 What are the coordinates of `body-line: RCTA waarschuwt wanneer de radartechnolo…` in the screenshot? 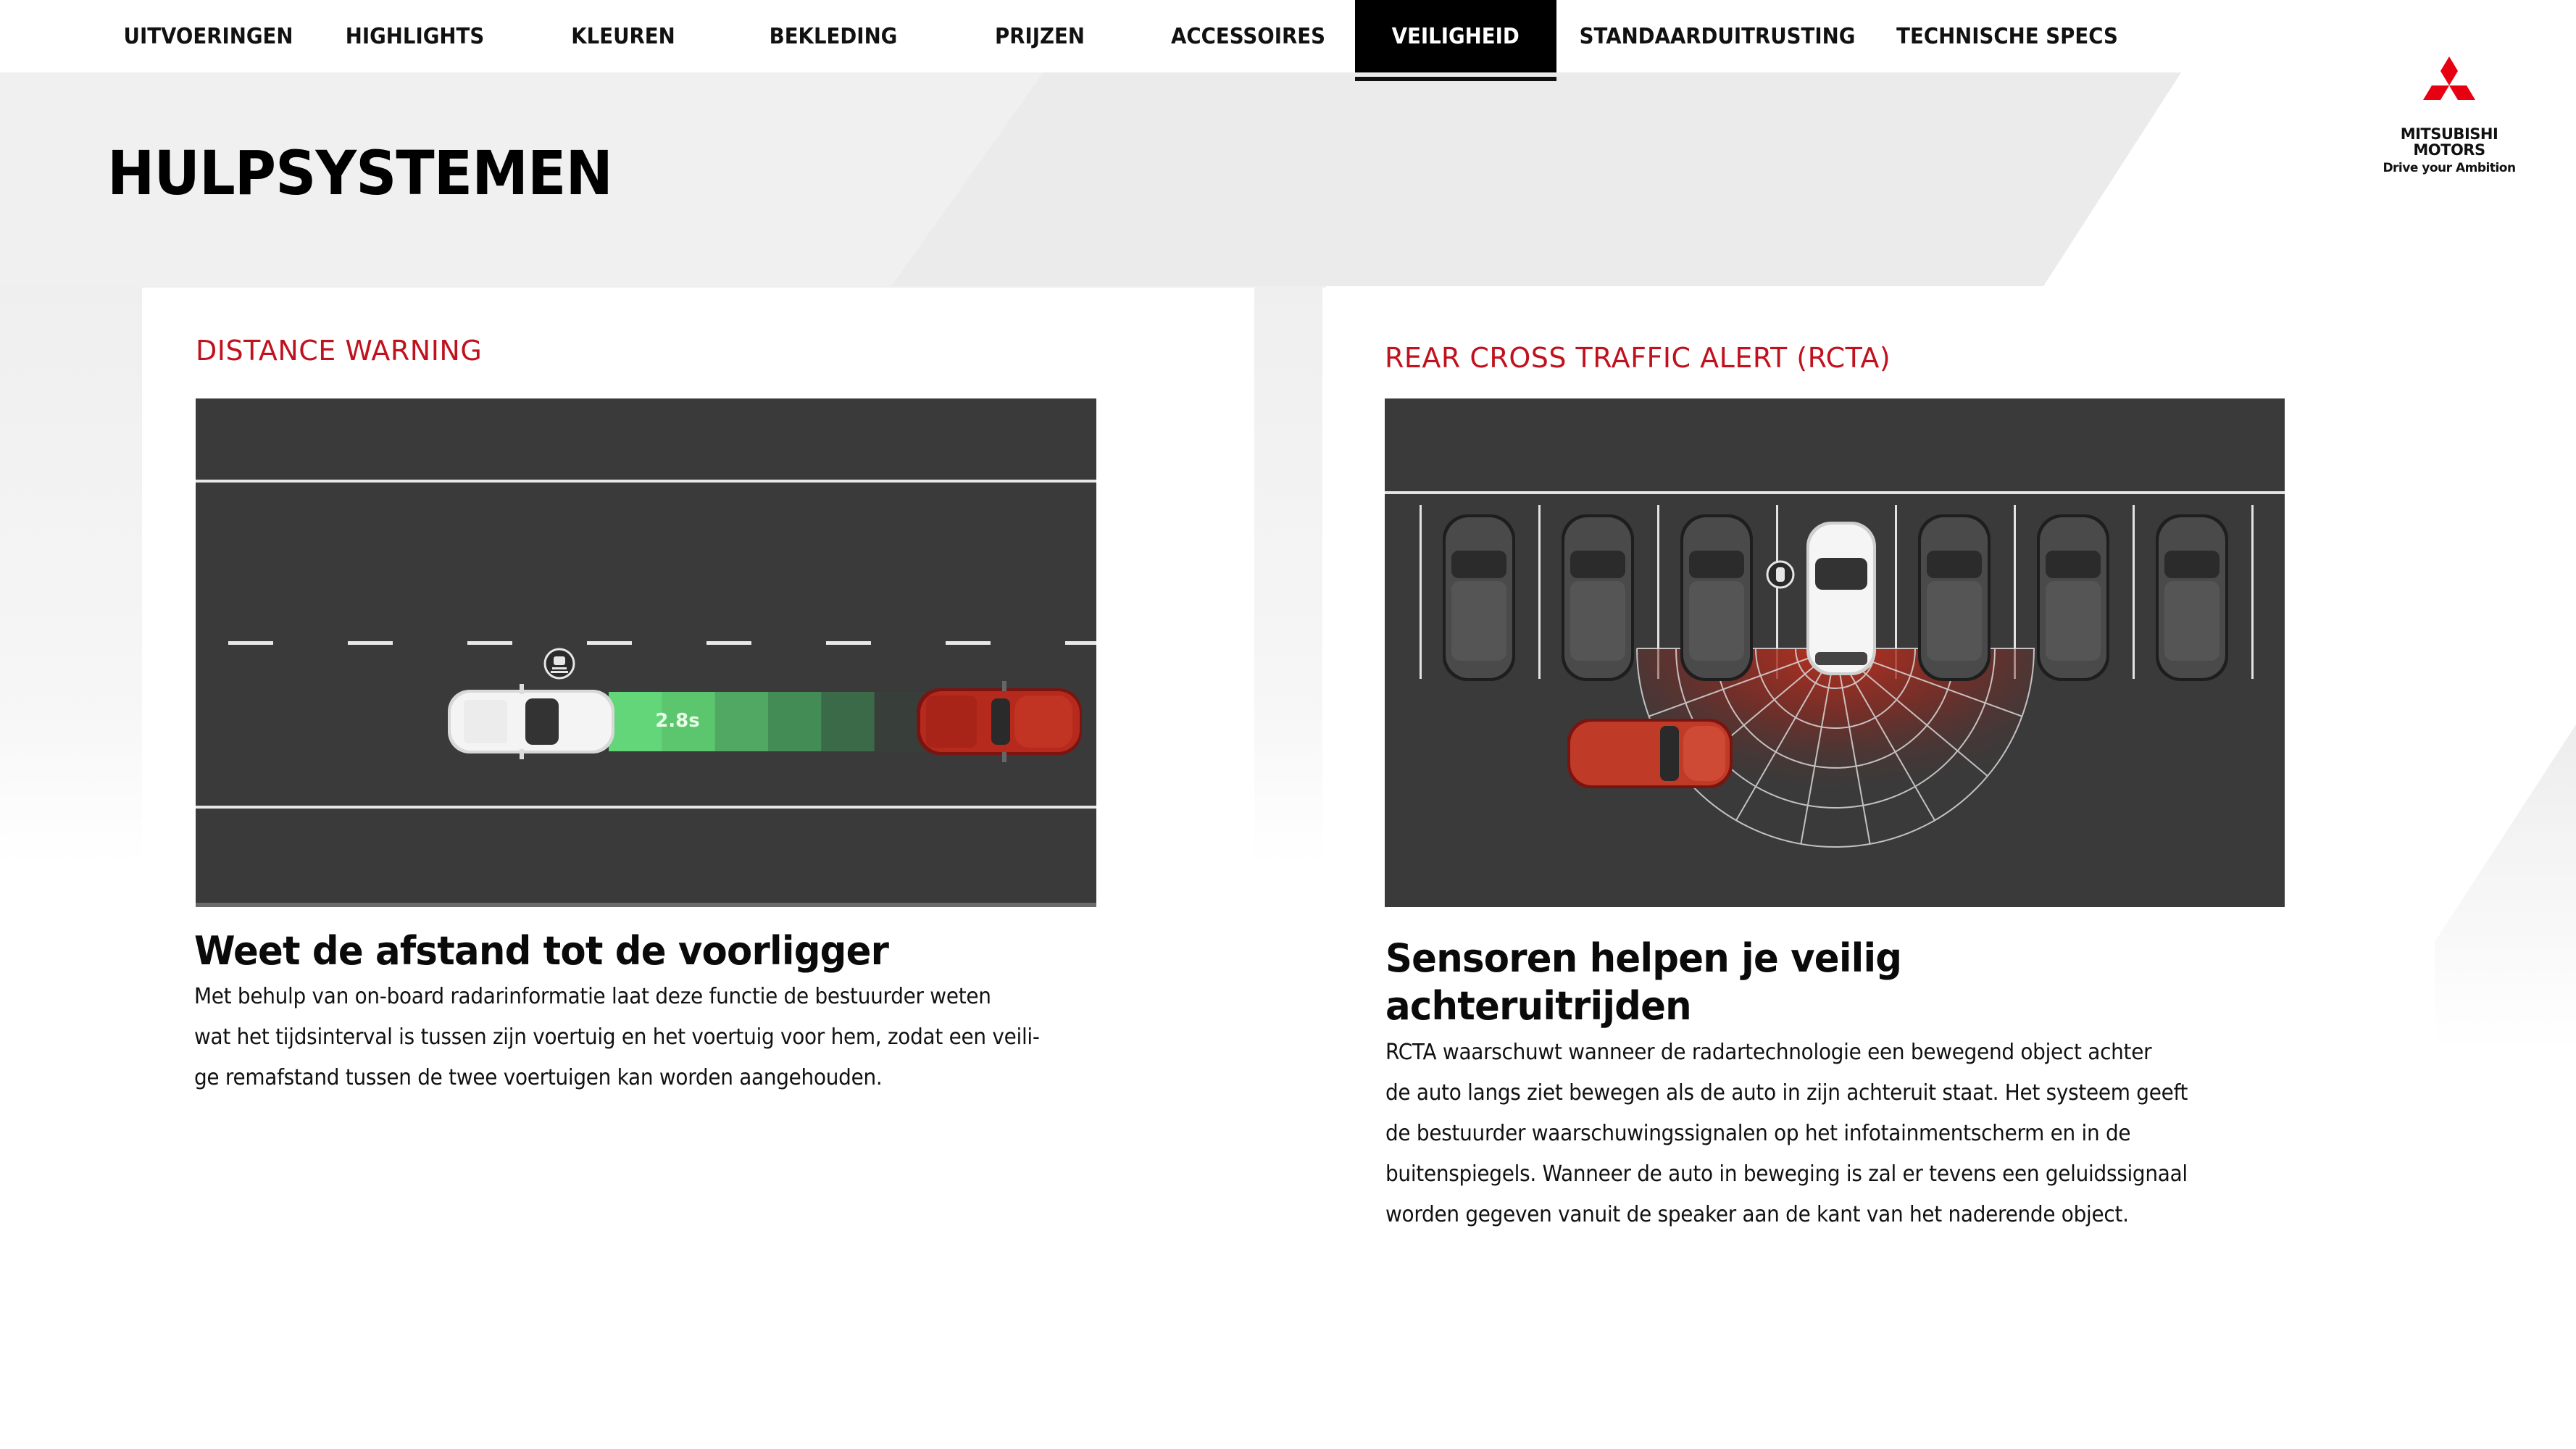 It's located at (1768, 1052).